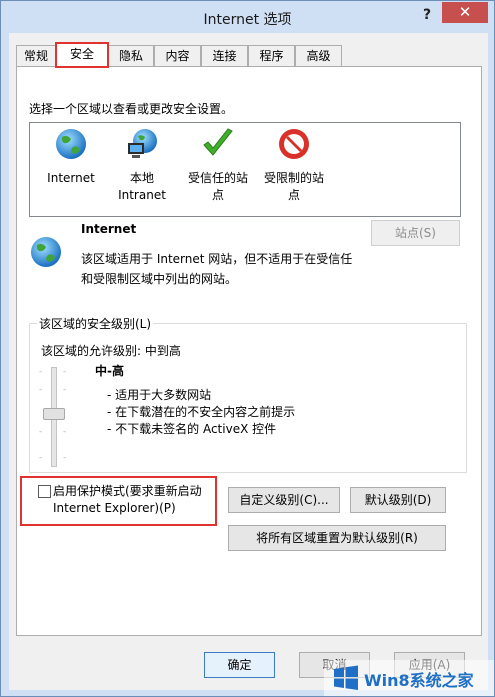 Image resolution: width=495 pixels, height=697 pixels. I want to click on level-description-item: - 在下载潜在的不安全内容之前提示, so click(201, 412).